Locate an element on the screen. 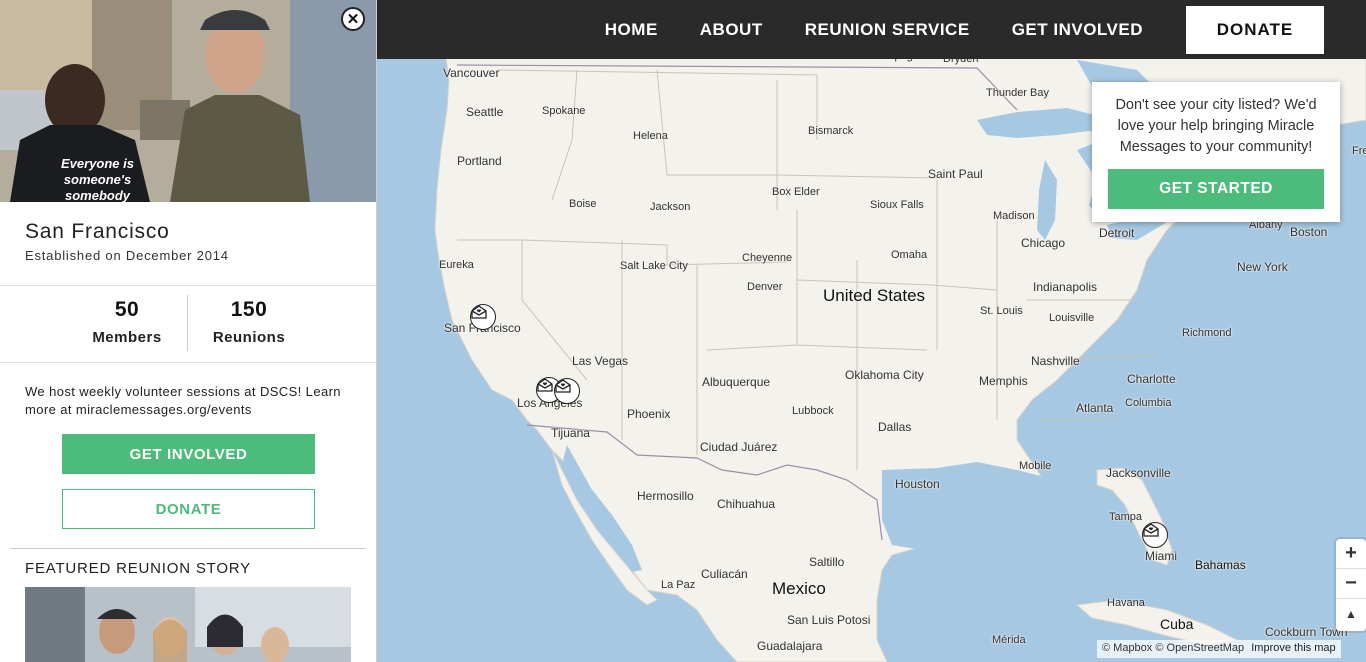 This screenshot has width=1366, height=662. map-label-denver: Denver is located at coordinates (765, 287).